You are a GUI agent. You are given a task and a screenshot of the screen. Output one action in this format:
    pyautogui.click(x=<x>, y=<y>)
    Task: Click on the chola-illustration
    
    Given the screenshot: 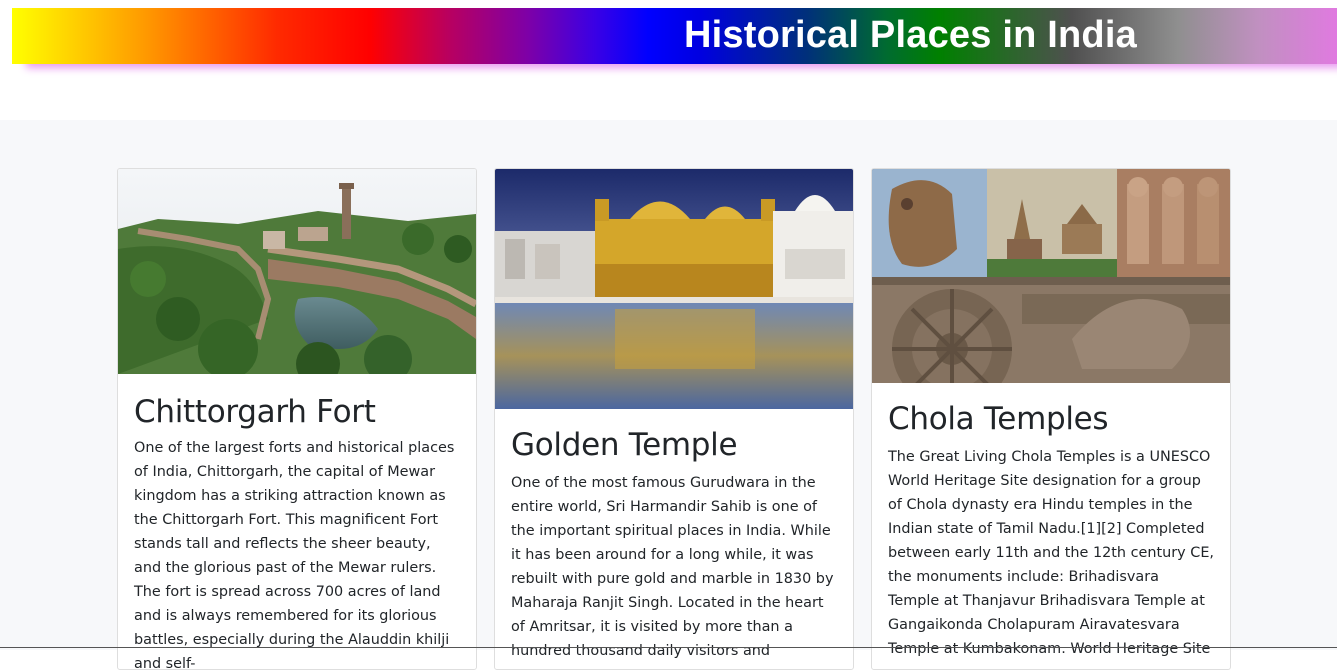 What is the action you would take?
    pyautogui.click(x=1051, y=276)
    